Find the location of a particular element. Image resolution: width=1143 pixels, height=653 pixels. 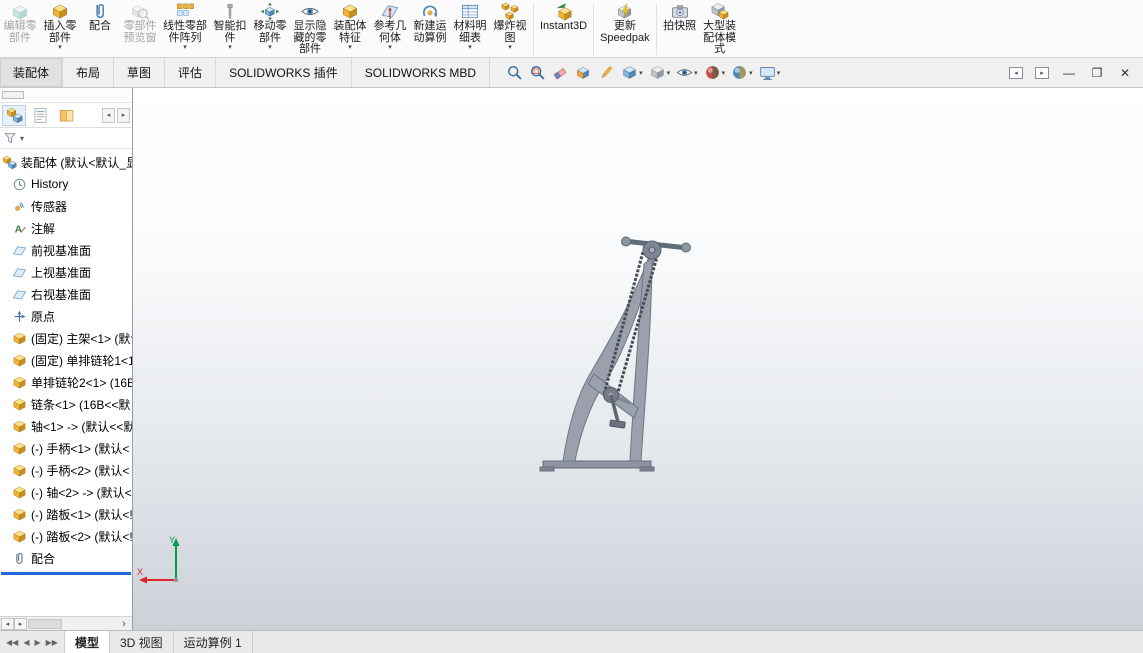

propertymanager-tab is located at coordinates (40, 115).